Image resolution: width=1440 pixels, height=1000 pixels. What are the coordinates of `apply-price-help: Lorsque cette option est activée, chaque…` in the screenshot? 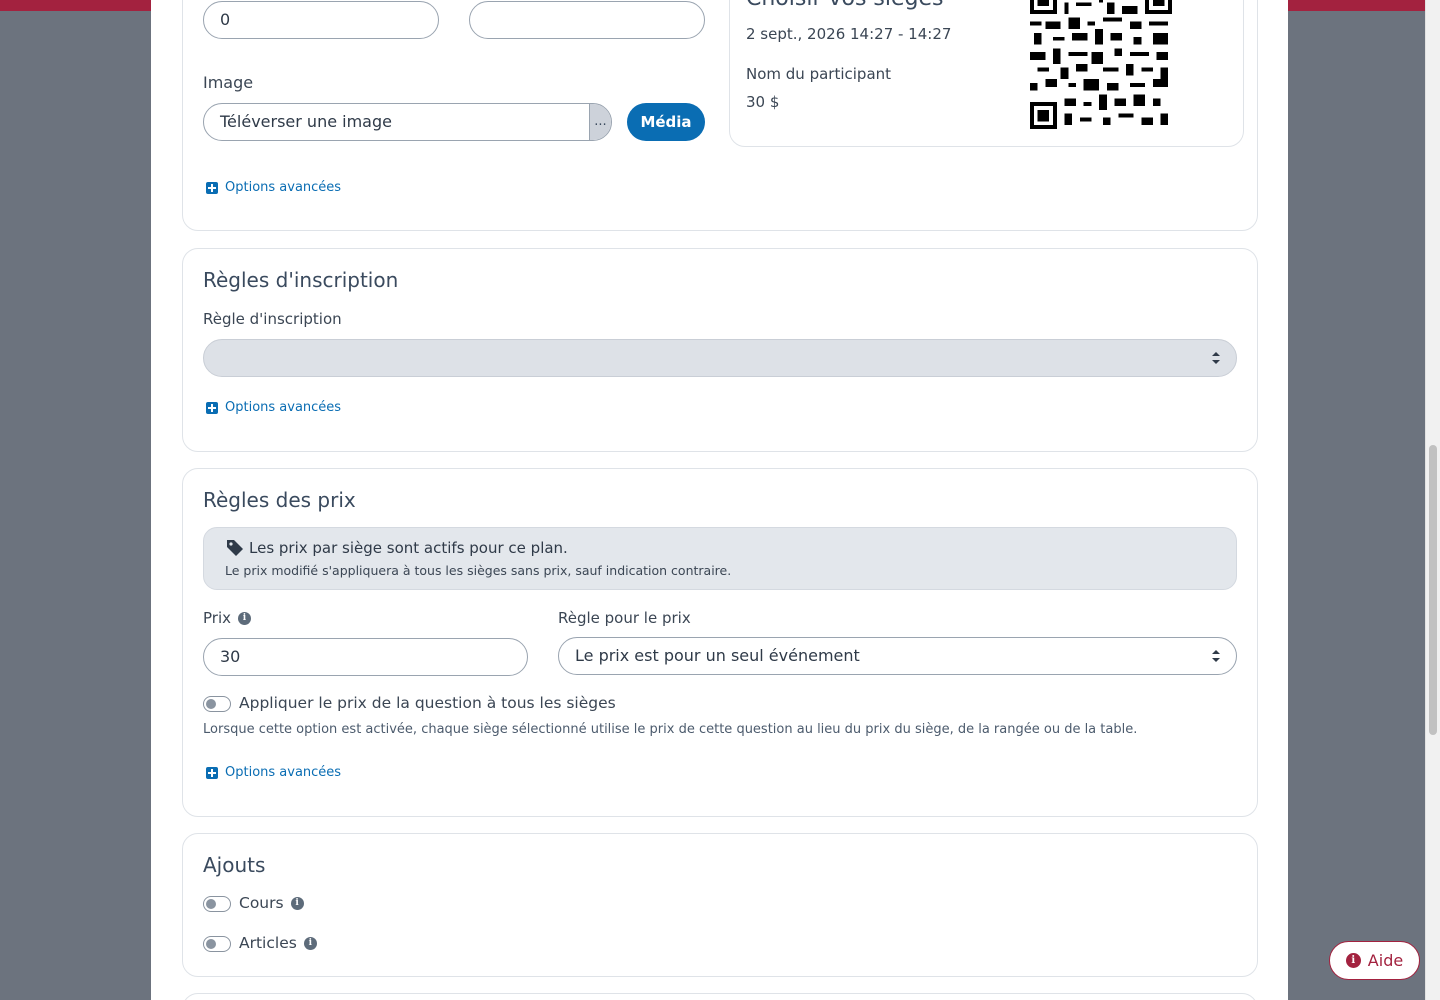 It's located at (670, 729).